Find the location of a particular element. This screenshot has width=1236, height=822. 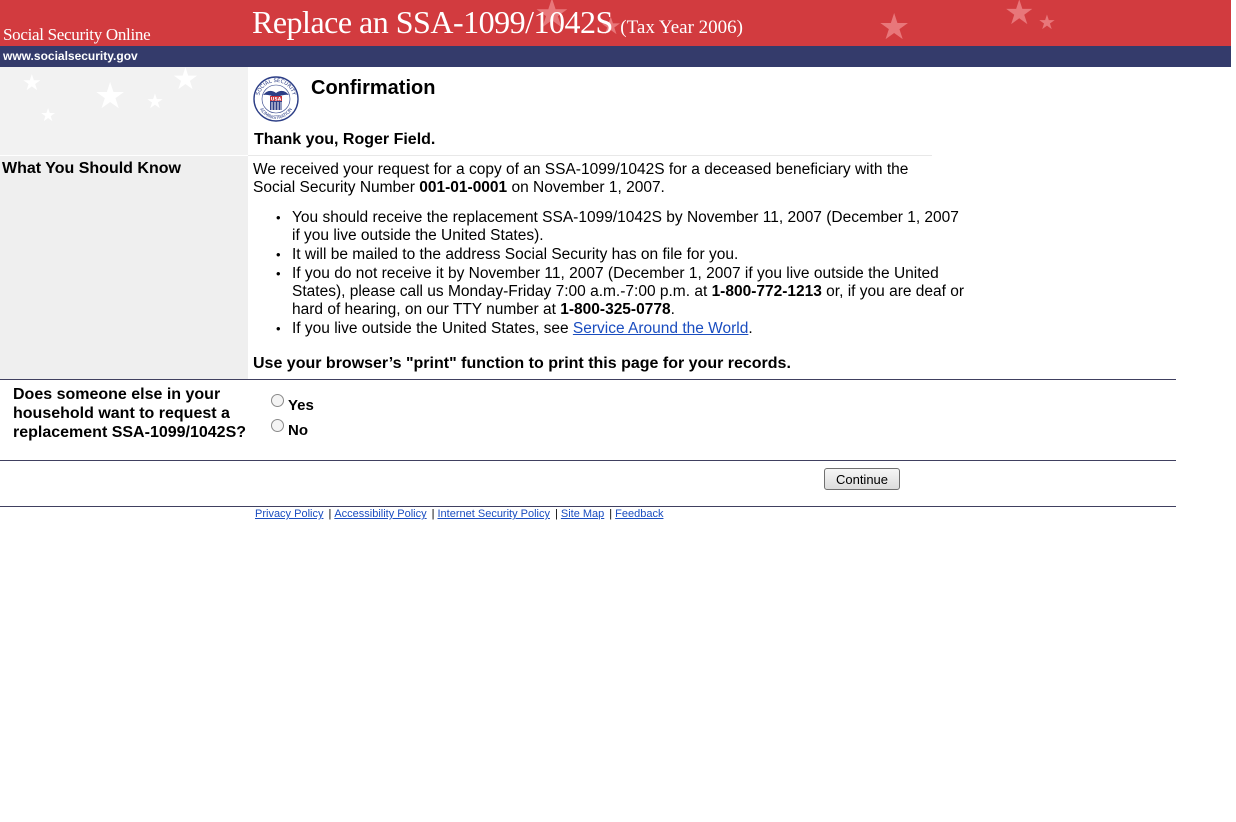

page-title-sub: (Tax Year 2006) is located at coordinates (681, 27).